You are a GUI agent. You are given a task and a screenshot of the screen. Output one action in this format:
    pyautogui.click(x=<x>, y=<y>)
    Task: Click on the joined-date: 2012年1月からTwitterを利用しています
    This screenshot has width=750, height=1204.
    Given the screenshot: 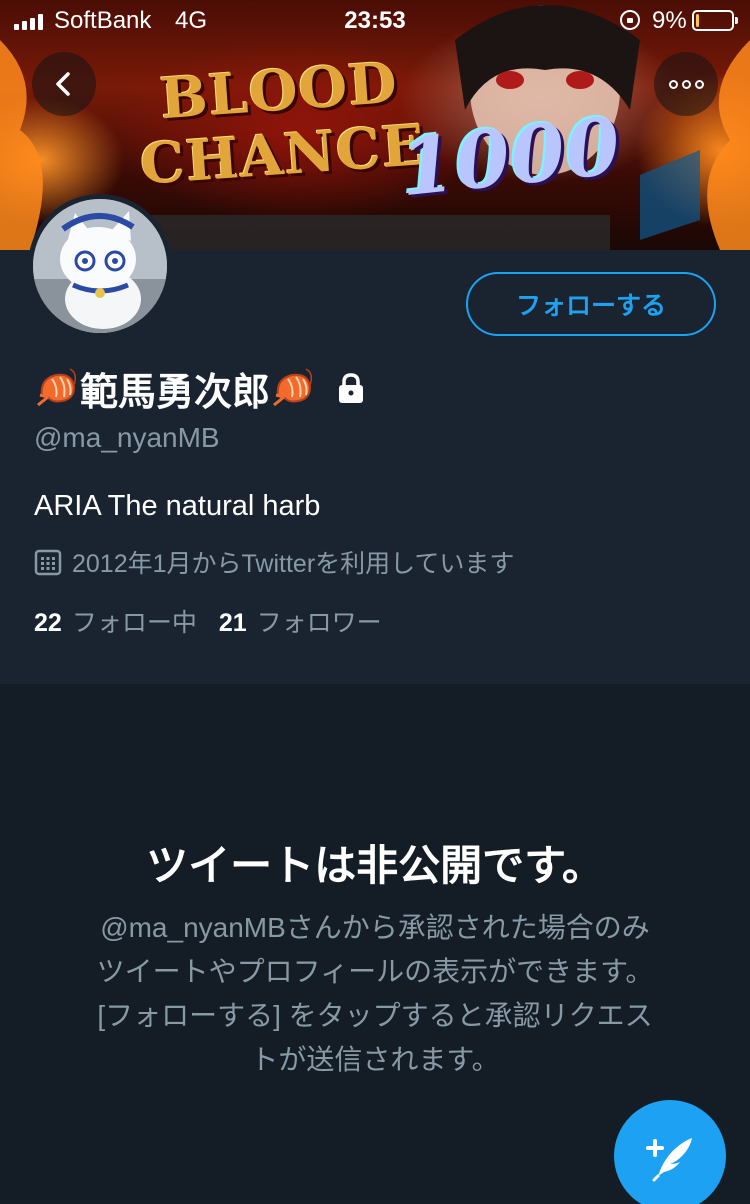 What is the action you would take?
    pyautogui.click(x=293, y=564)
    